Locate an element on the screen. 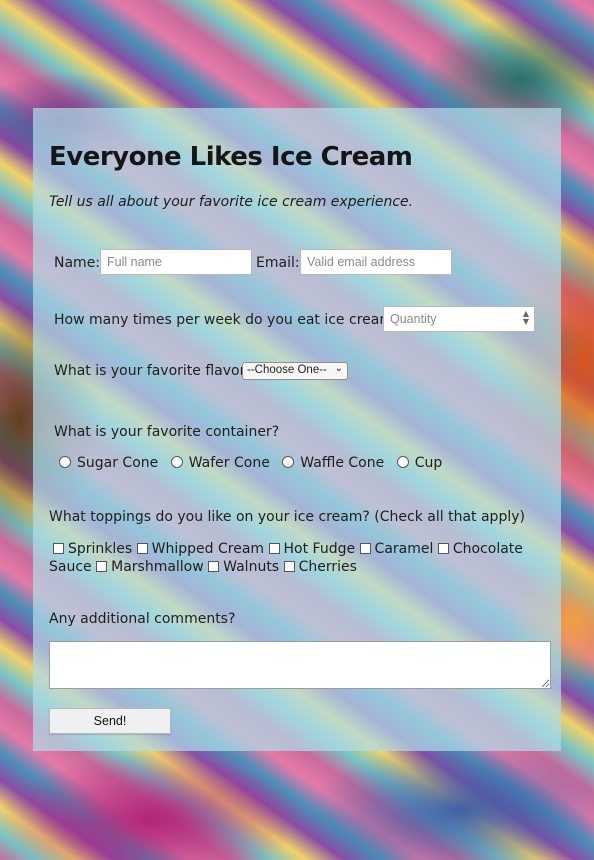  topping-option-hot-fudge: Hot Fudge is located at coordinates (311, 549).